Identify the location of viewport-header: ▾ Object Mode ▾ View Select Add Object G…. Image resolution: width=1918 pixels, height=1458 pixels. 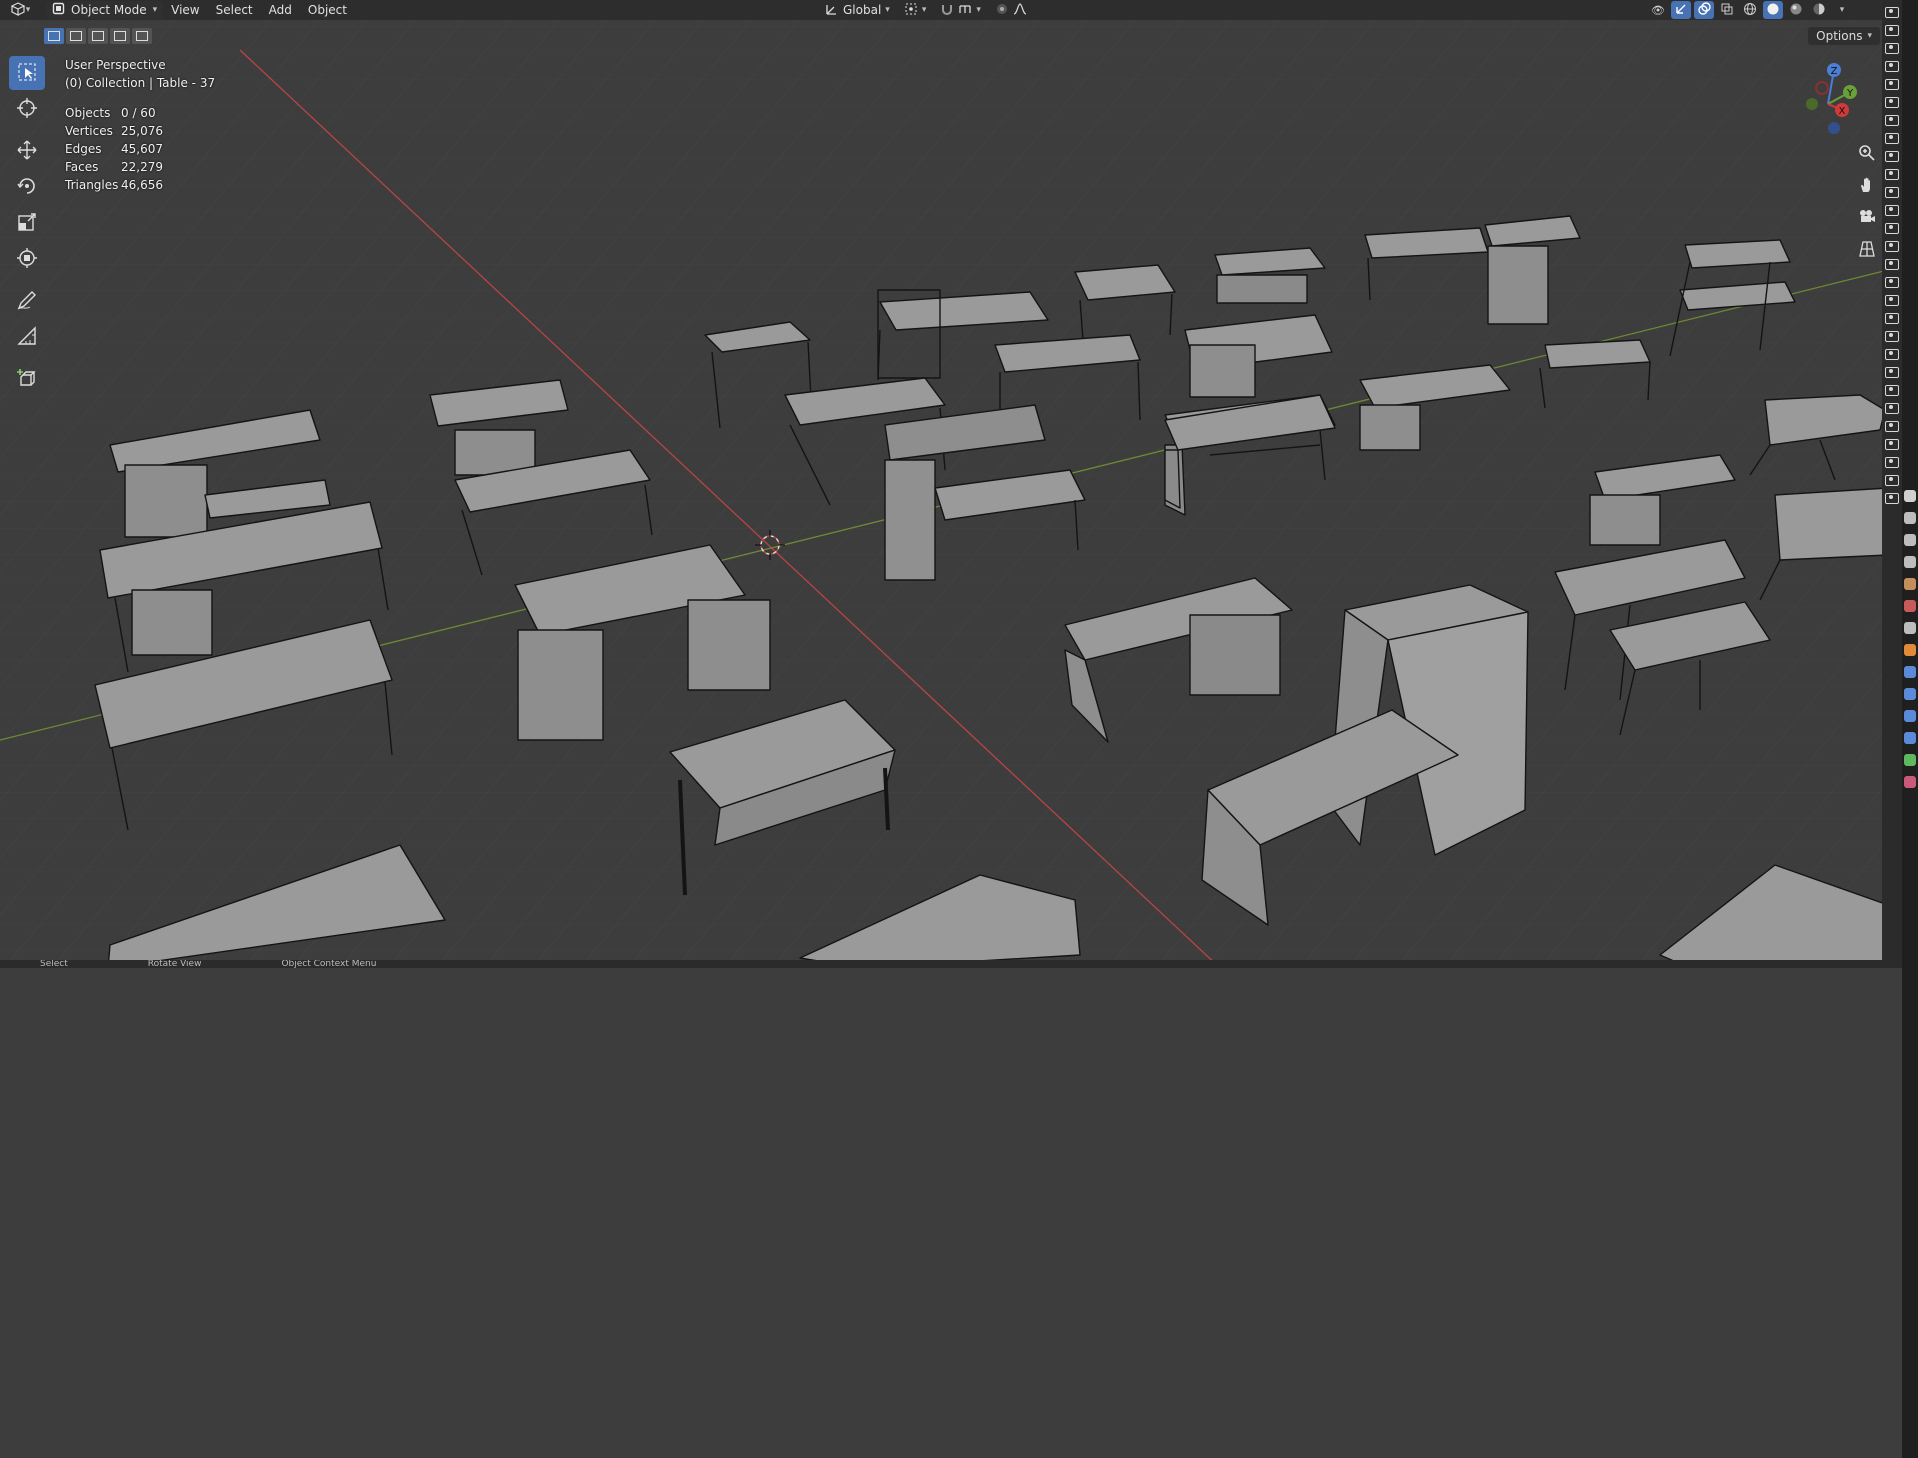
(944, 10).